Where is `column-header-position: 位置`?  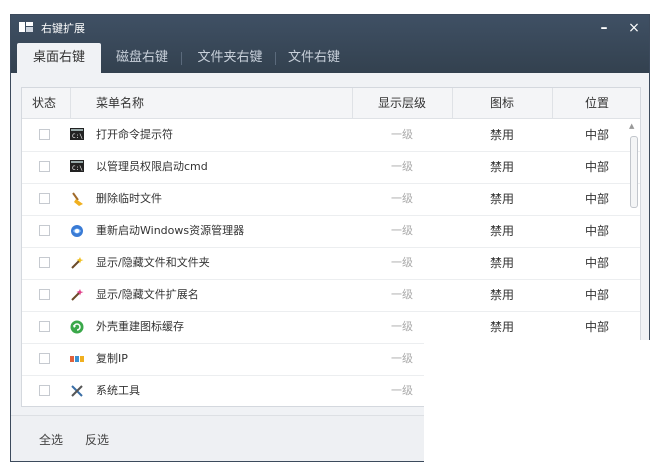
column-header-position: 位置 is located at coordinates (596, 103).